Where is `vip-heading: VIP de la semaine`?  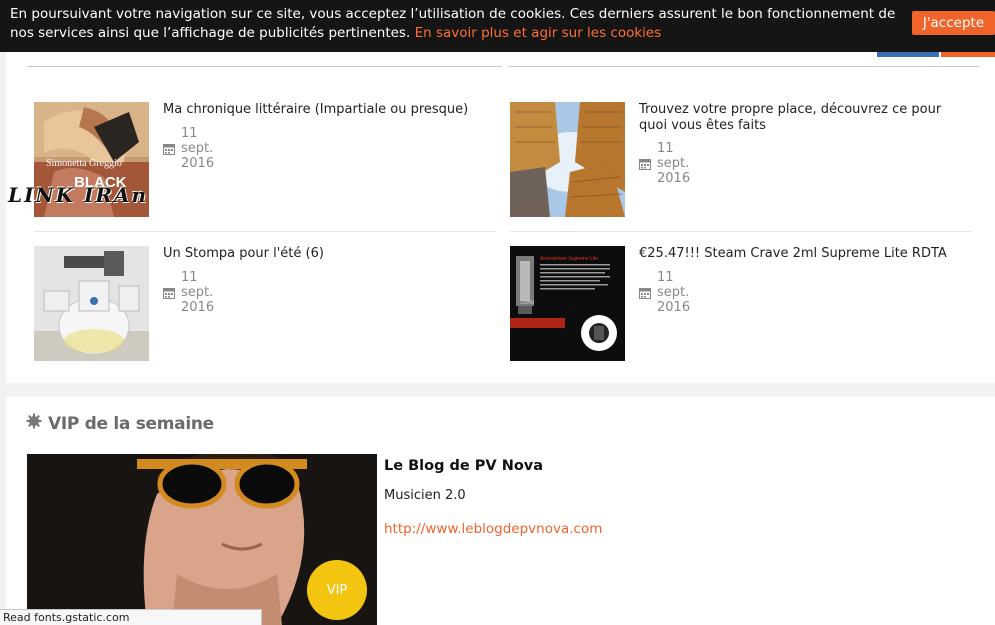
vip-heading: VIP de la semaine is located at coordinates (120, 423).